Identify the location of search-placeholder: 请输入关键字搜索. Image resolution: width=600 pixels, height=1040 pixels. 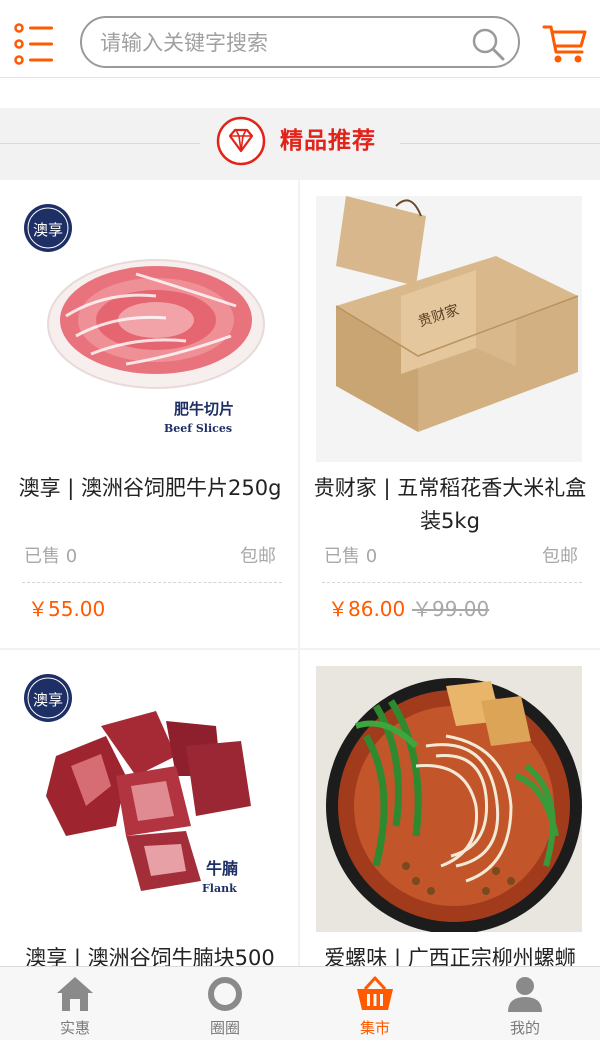
(184, 43).